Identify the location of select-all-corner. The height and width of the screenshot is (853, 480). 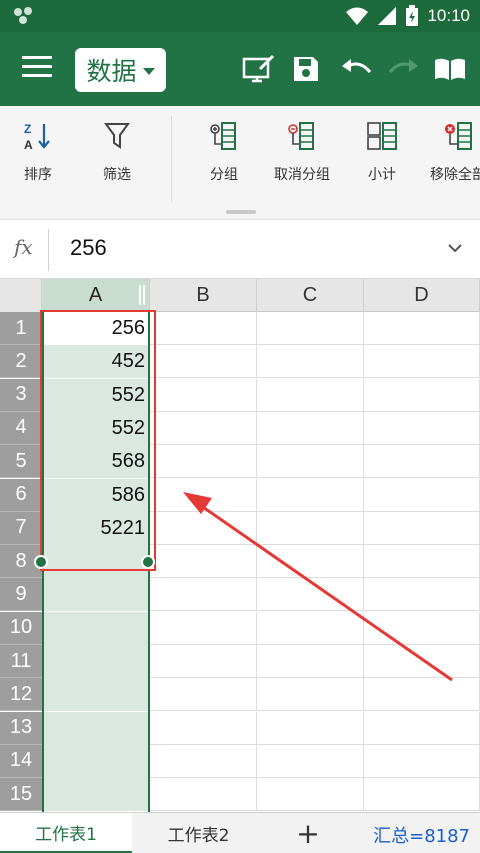
(21, 295).